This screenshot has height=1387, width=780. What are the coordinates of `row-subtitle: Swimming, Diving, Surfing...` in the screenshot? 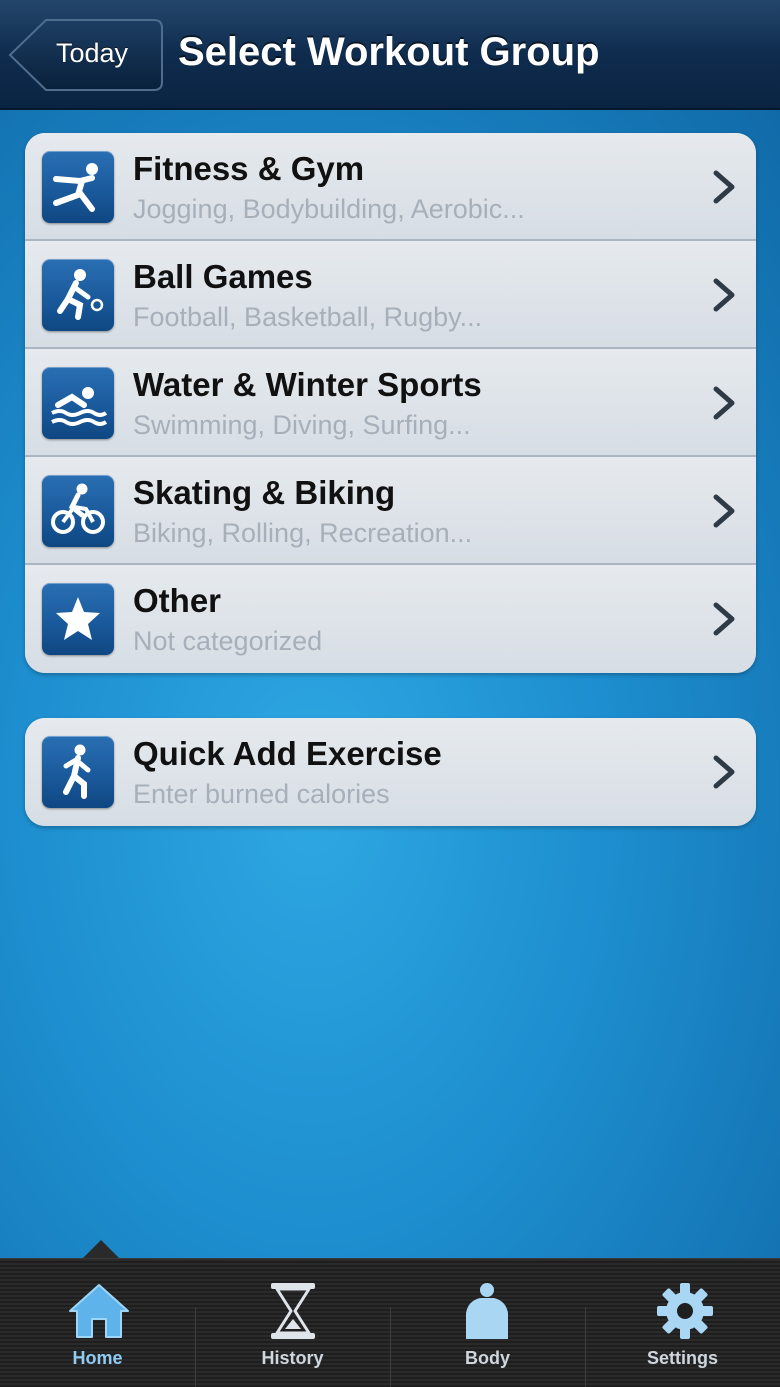 It's located at (302, 425).